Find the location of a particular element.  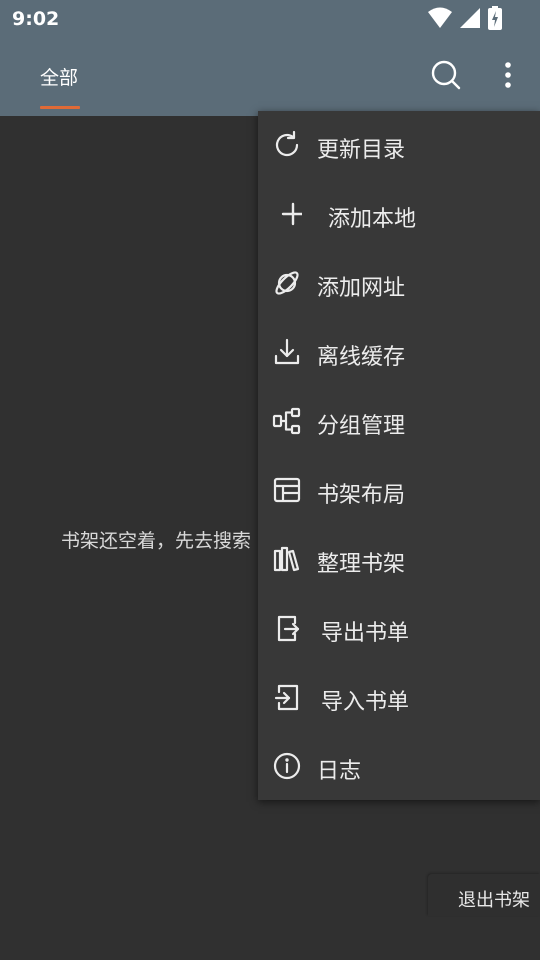

menu-item-offline-cache: 离线缓存 is located at coordinates (399, 352).